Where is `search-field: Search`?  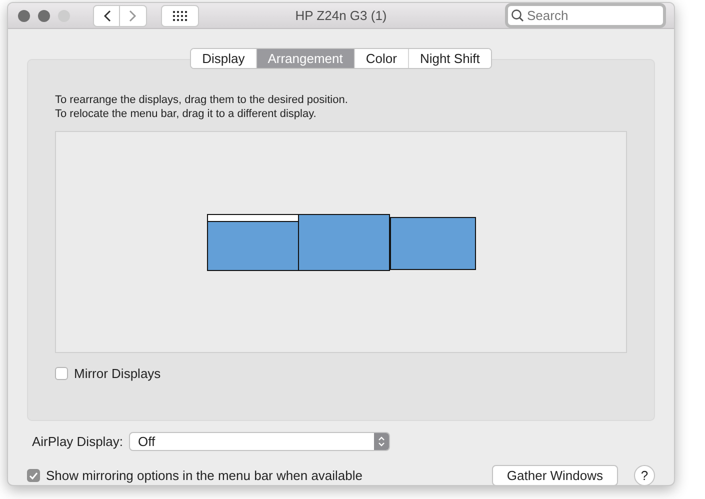
search-field: Search is located at coordinates (585, 15).